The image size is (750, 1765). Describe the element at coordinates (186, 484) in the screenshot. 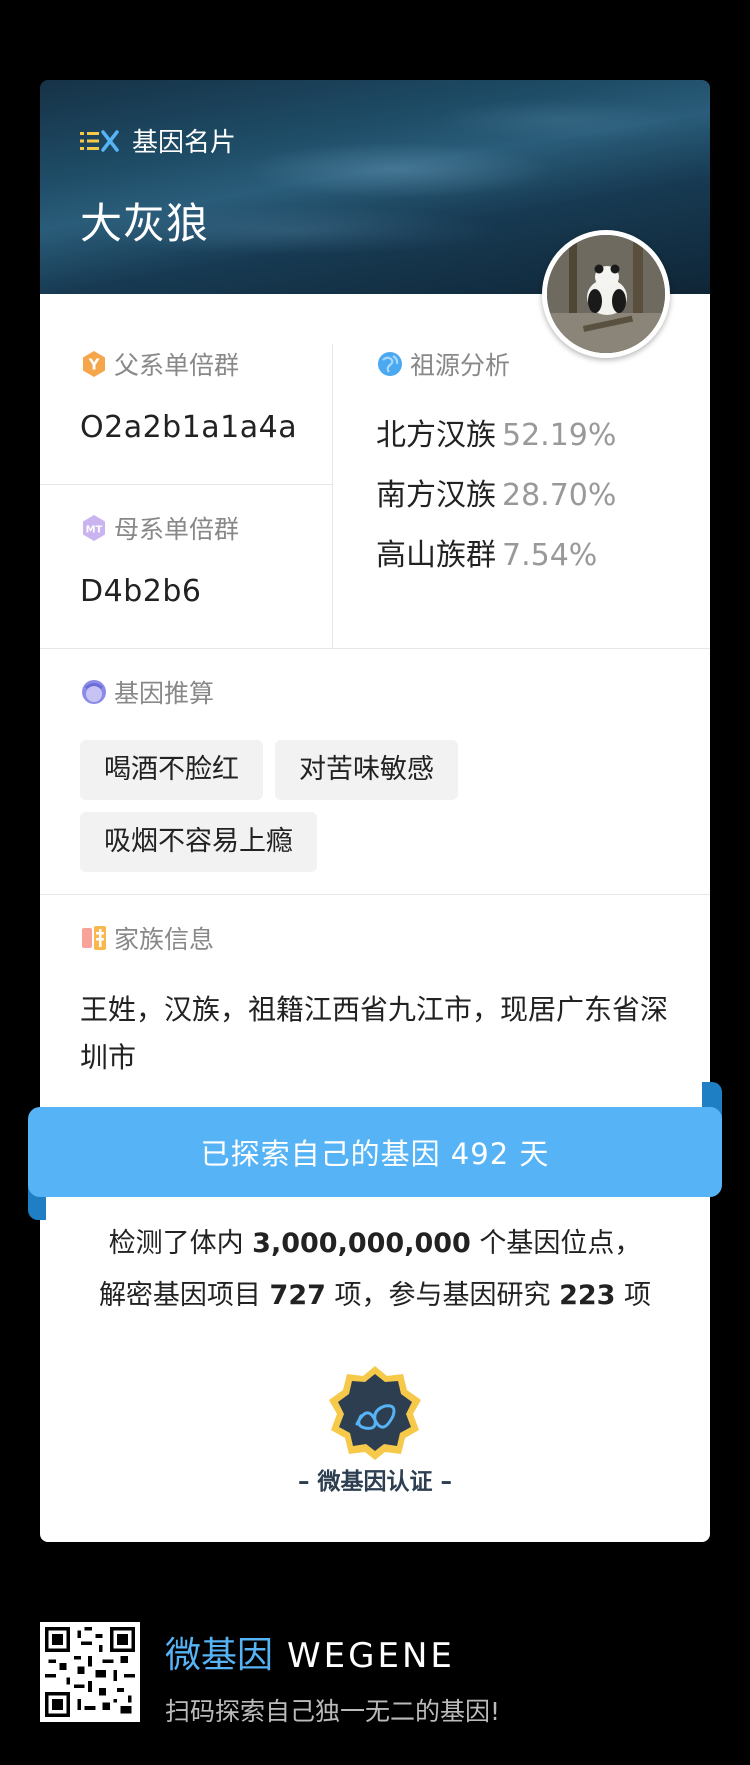

I see `haplogroup-divider` at that location.